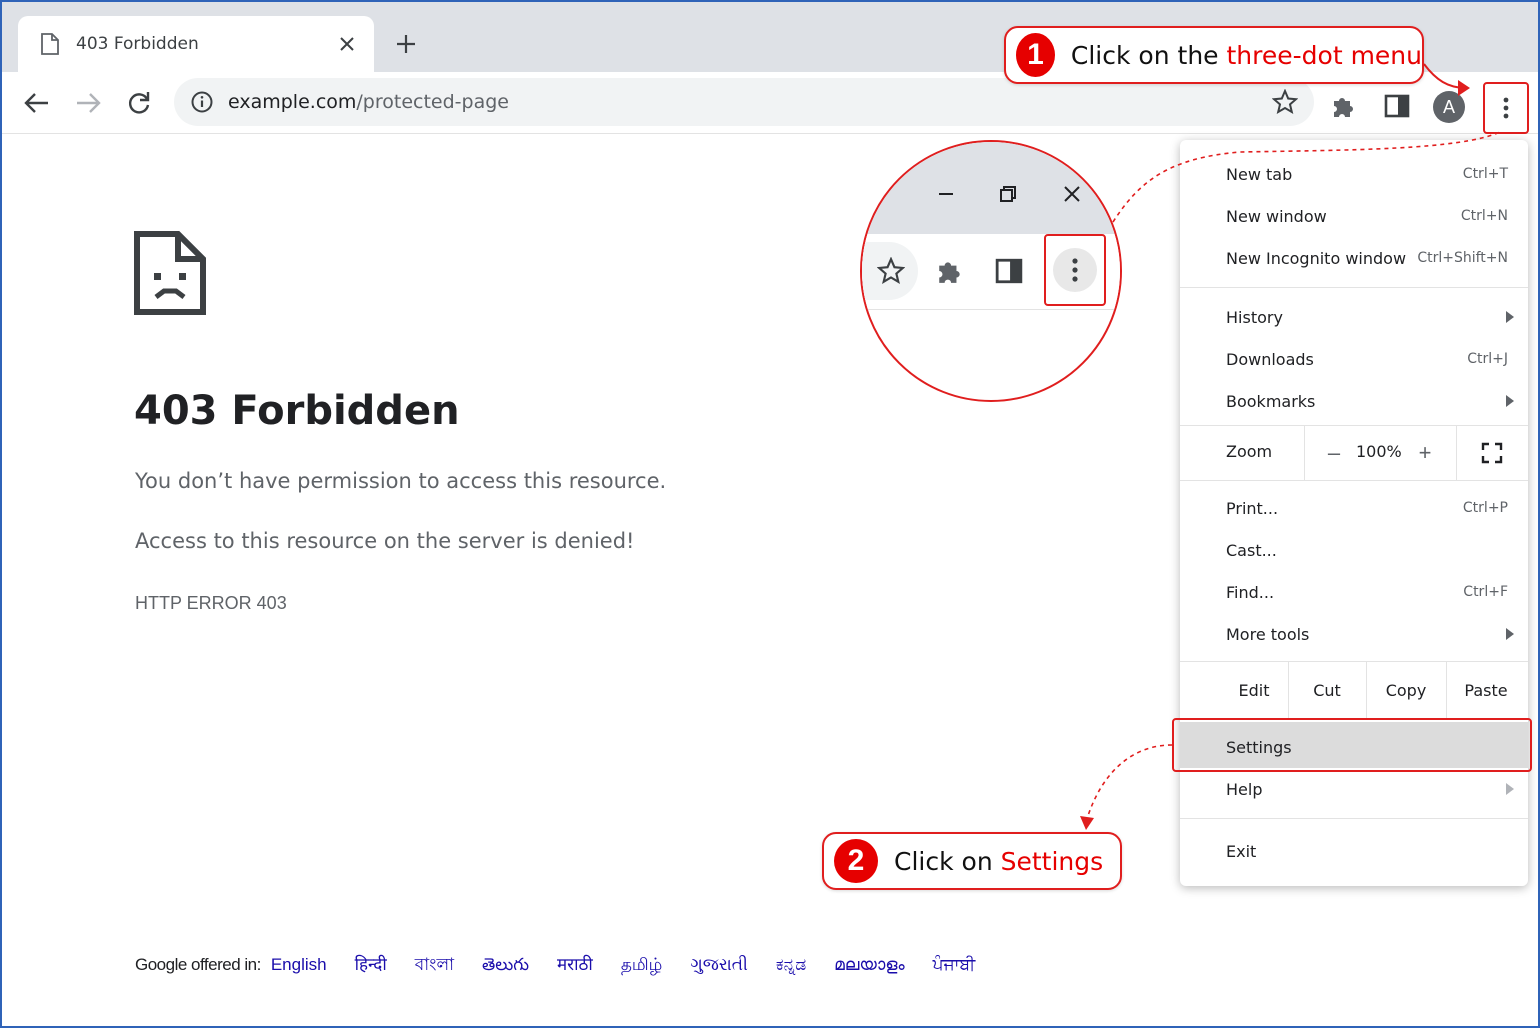 Image resolution: width=1540 pixels, height=1028 pixels. What do you see at coordinates (1354, 216) in the screenshot?
I see `menu-item-new-window: New window Ctrl+N` at bounding box center [1354, 216].